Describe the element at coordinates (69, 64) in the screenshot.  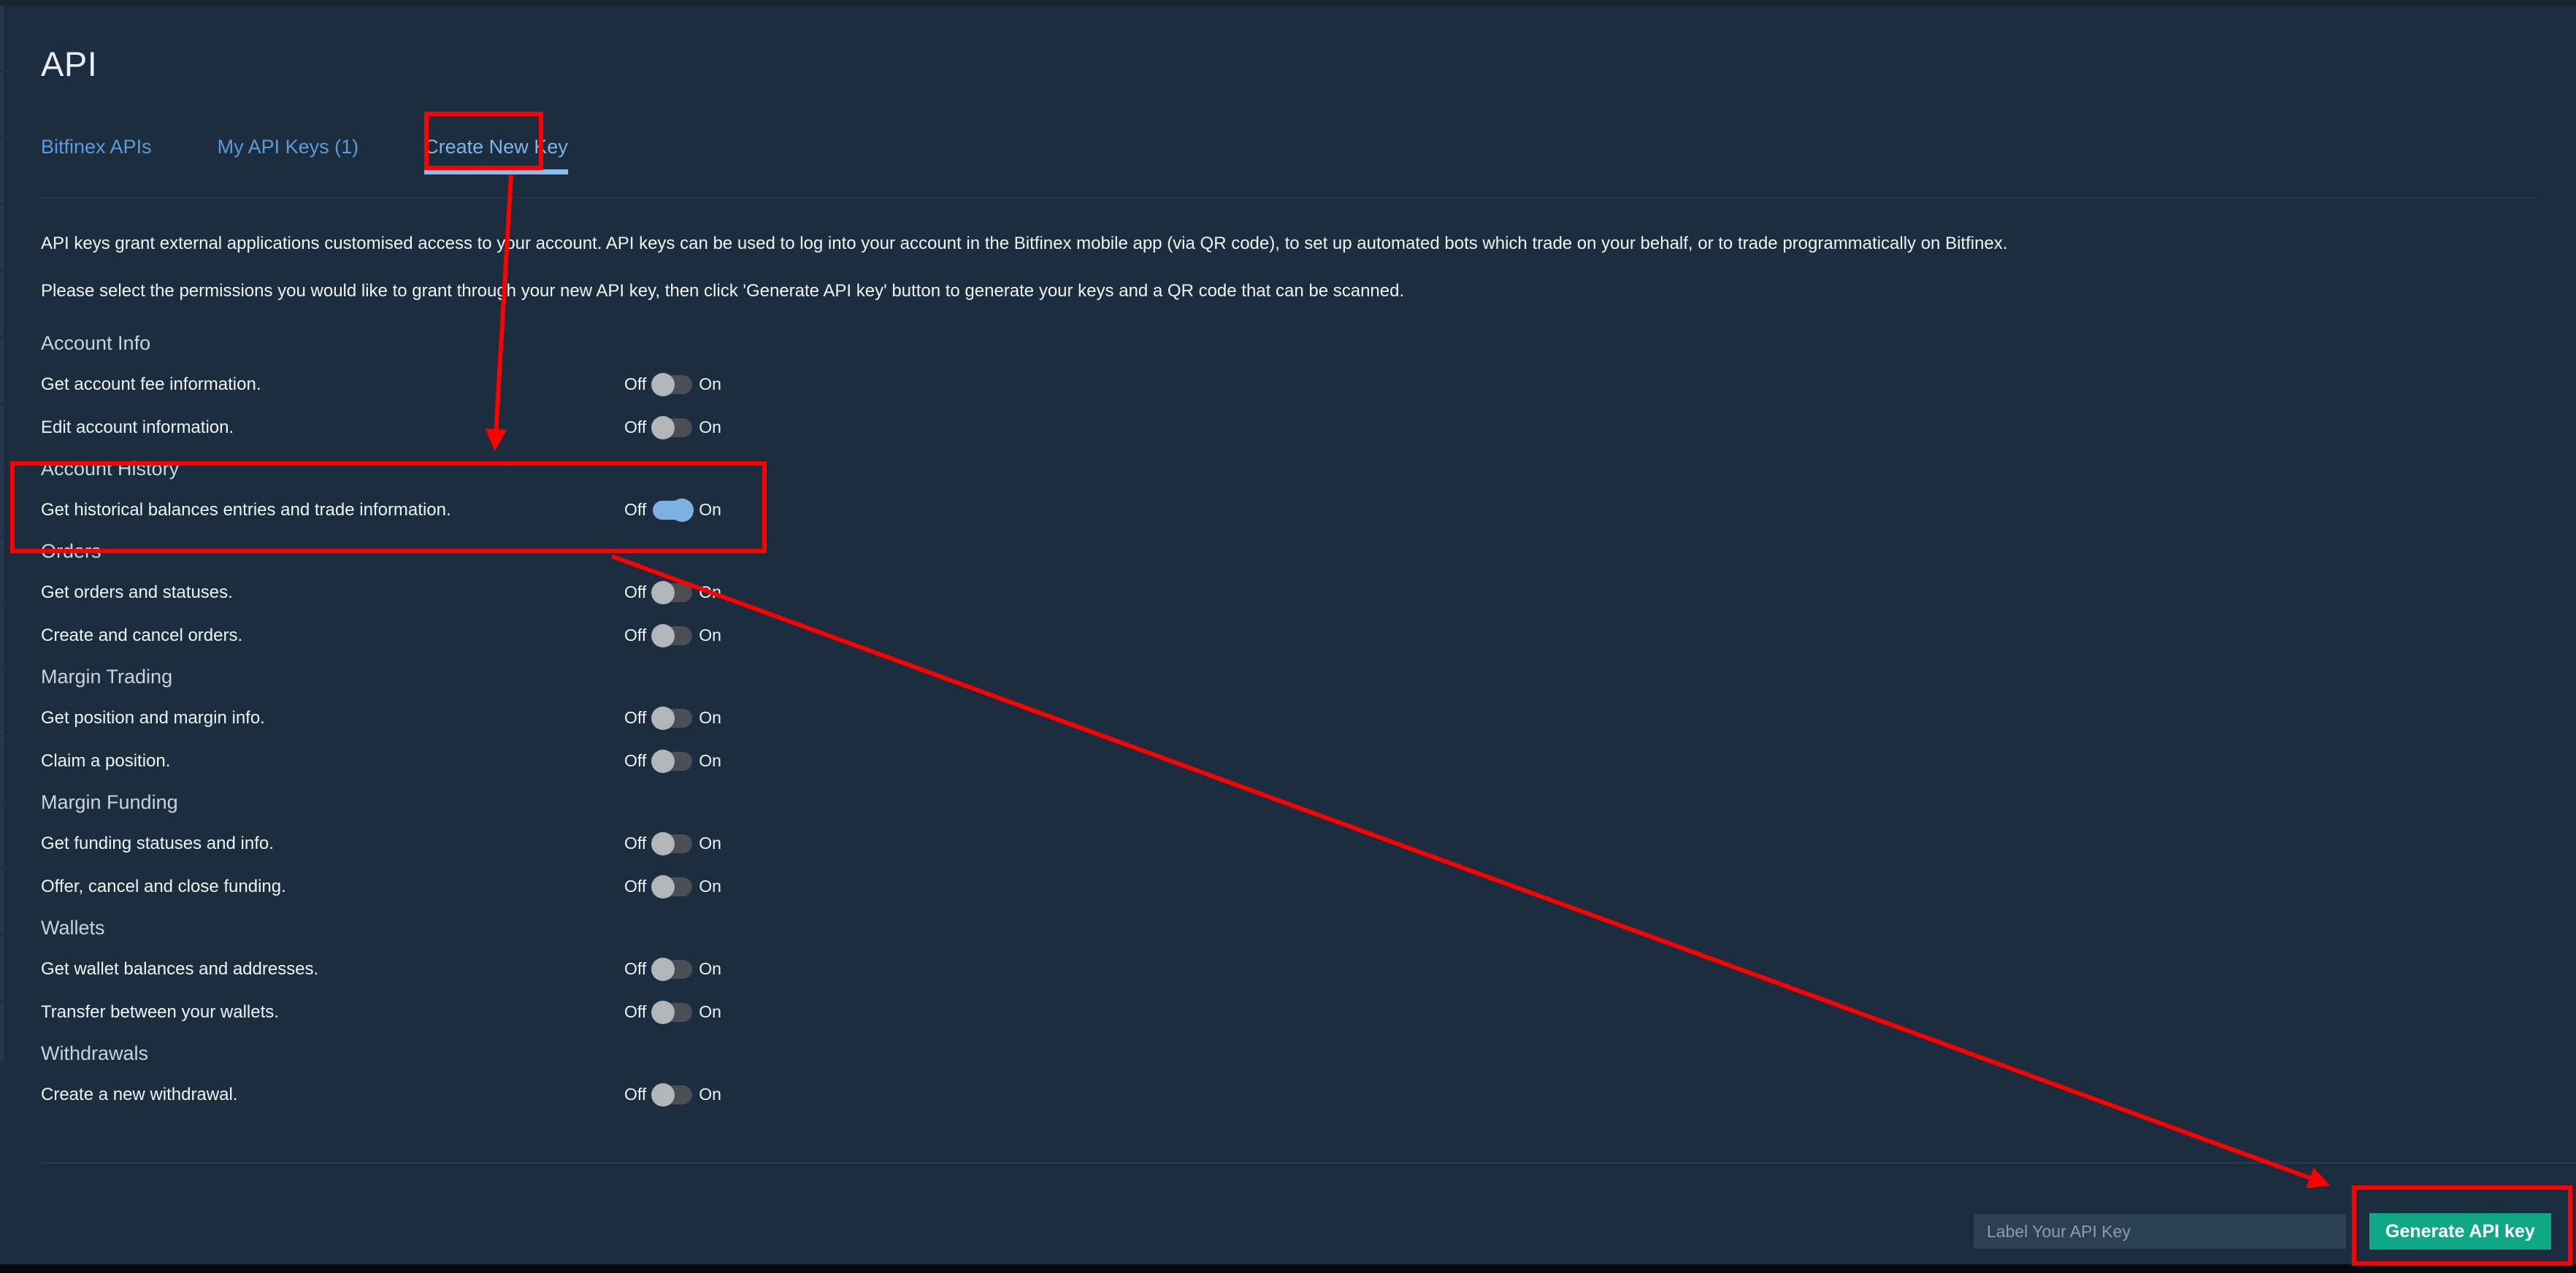
I see `page-title: API` at that location.